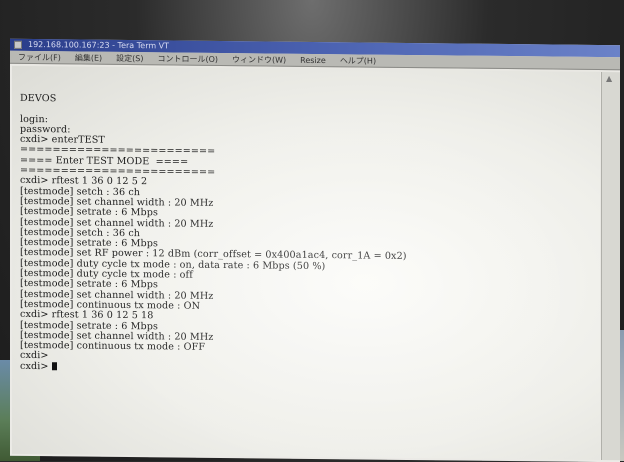  What do you see at coordinates (358, 60) in the screenshot?
I see `menu-item-help: ヘルプ(H)` at bounding box center [358, 60].